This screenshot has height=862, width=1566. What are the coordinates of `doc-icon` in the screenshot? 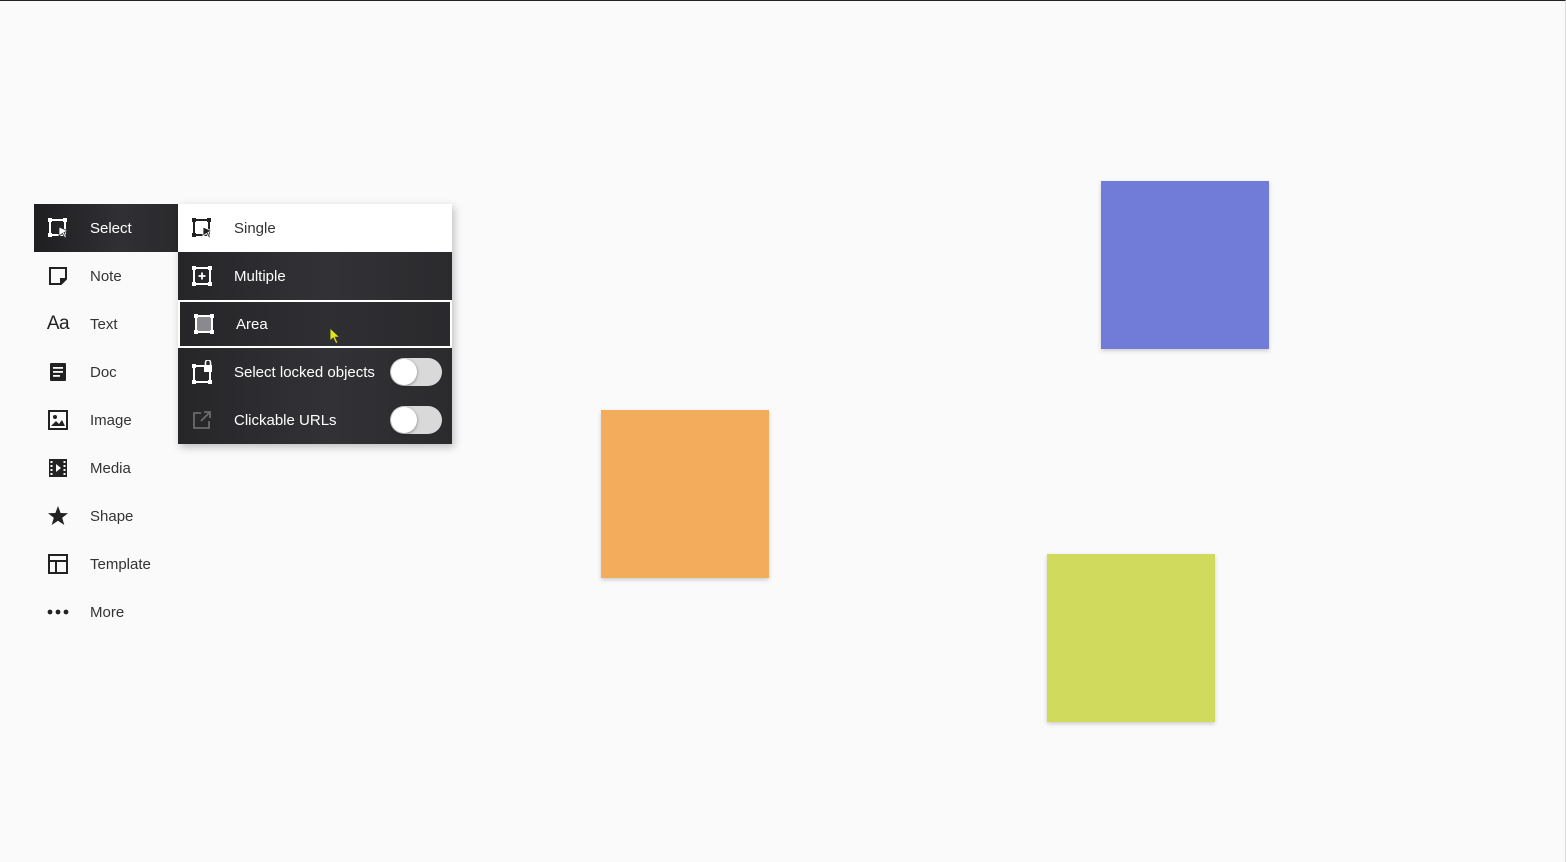 It's located at (58, 372).